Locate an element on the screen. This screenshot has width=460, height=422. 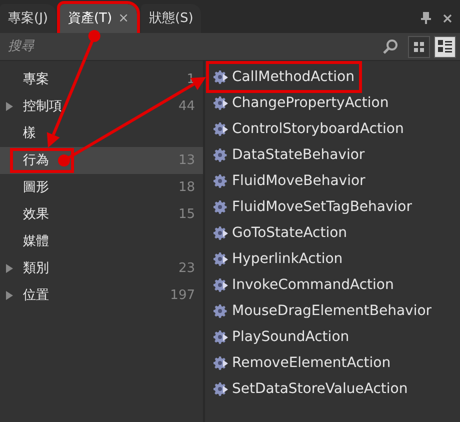
item-count: 13 is located at coordinates (186, 161).